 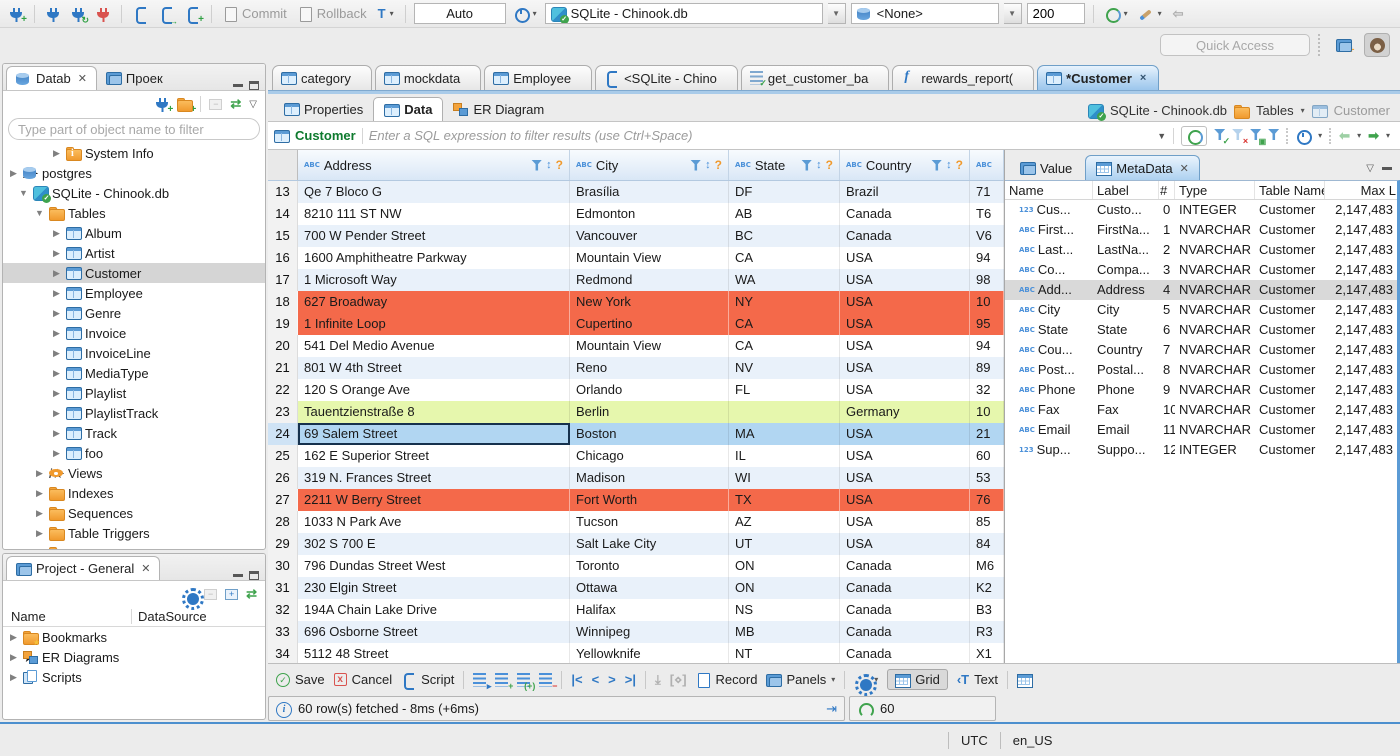 What do you see at coordinates (283, 456) in the screenshot?
I see `row-number: 25` at bounding box center [283, 456].